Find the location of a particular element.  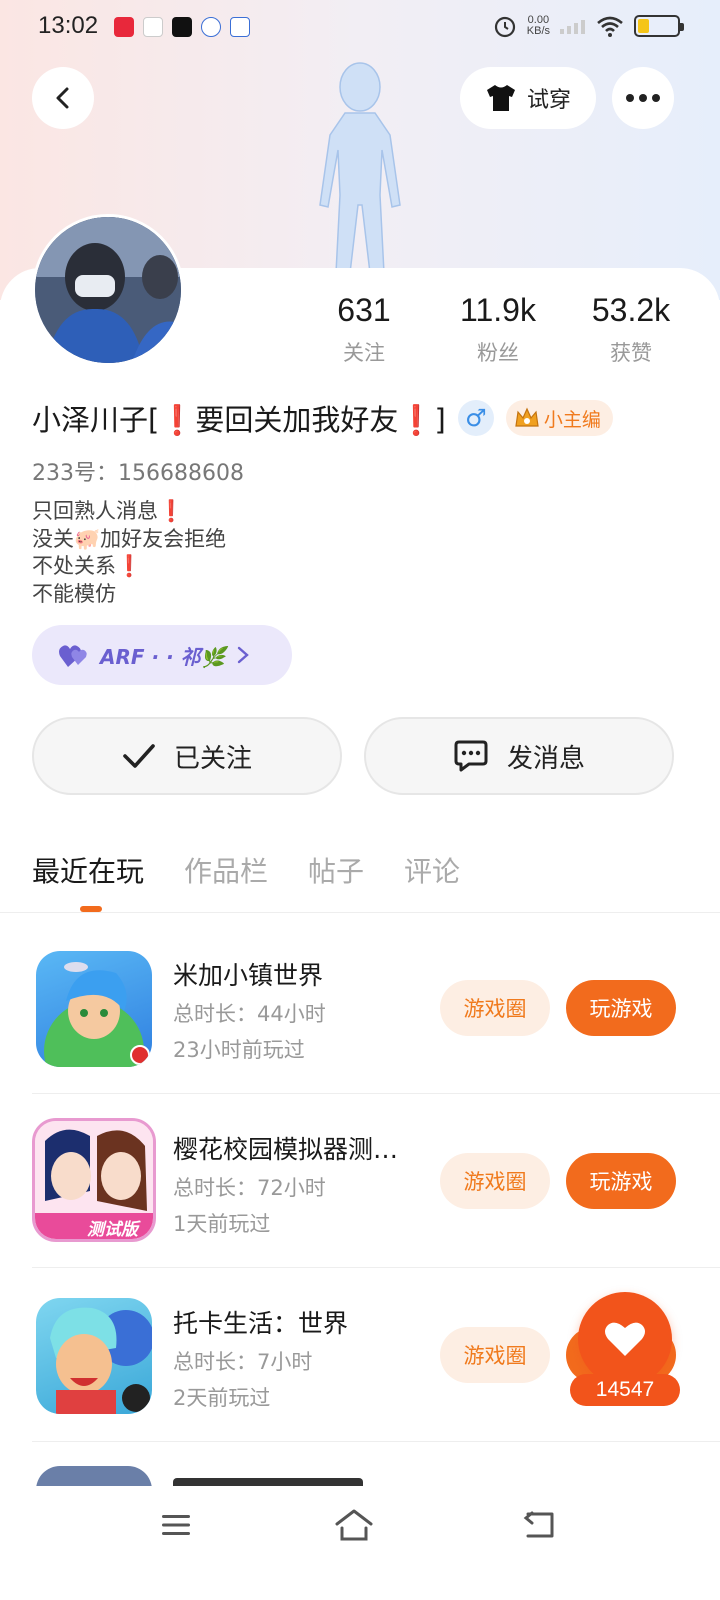

game-last-played: 1天前玩过 is located at coordinates (222, 1224).